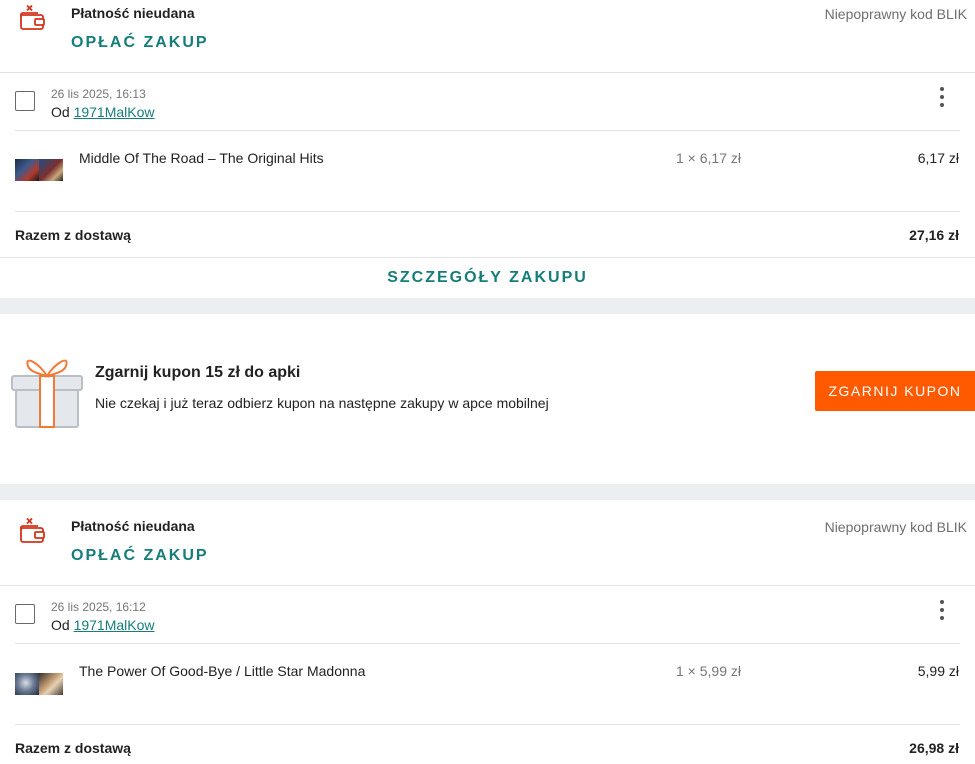 Image resolution: width=975 pixels, height=764 pixels. I want to click on item-title-link: Middle Of The Road – The Original Hits, so click(201, 158).